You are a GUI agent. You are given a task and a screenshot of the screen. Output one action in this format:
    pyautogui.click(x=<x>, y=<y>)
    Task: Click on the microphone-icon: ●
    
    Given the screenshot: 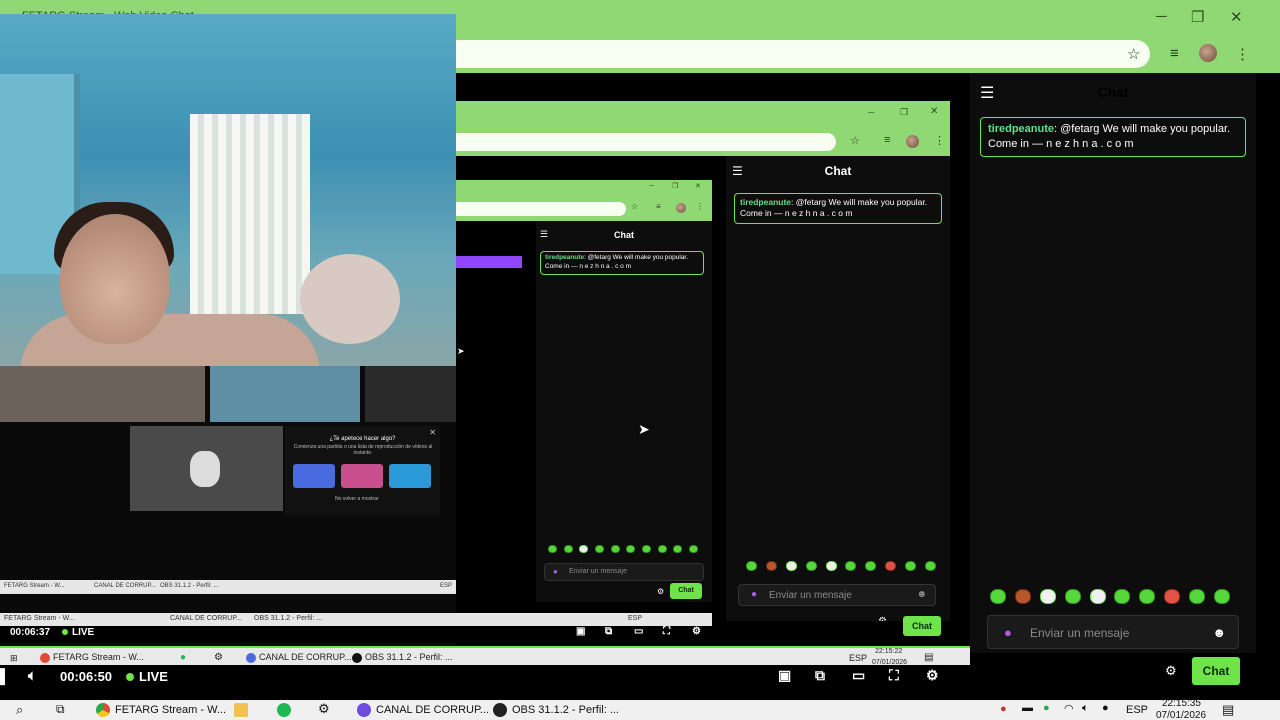 What is the action you would take?
    pyautogui.click(x=1008, y=632)
    